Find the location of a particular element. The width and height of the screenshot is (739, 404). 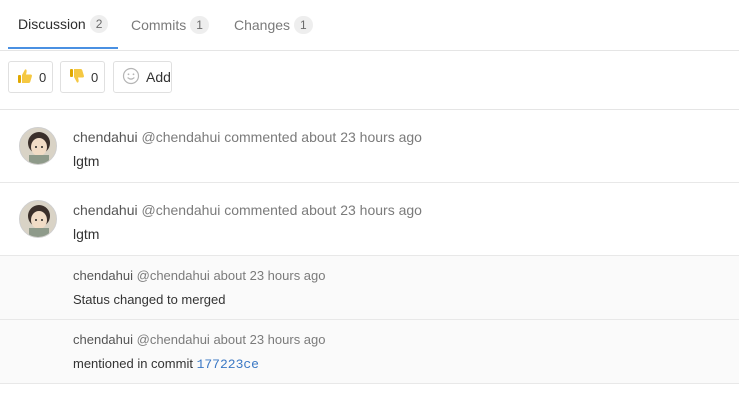

thumbs-down-icon is located at coordinates (77, 77).